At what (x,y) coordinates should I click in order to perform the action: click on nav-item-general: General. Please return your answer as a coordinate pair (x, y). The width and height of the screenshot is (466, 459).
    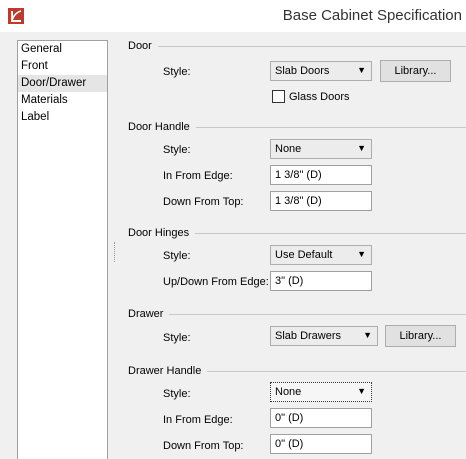
    Looking at the image, I should click on (62, 49).